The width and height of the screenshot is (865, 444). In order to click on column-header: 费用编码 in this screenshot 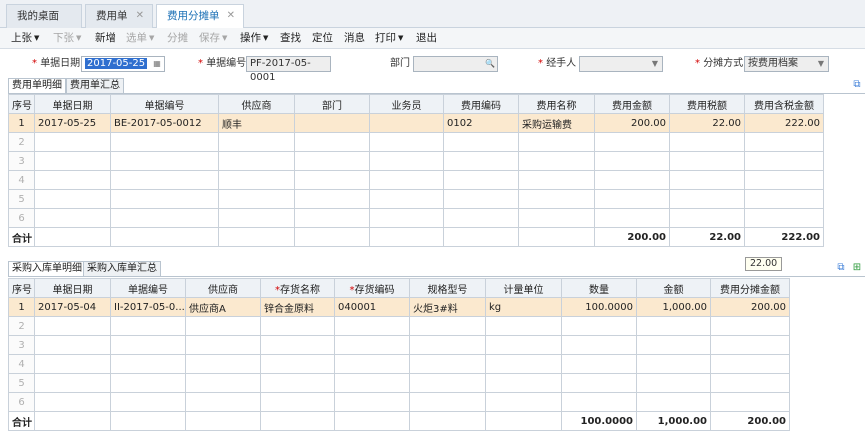, I will do `click(481, 104)`.